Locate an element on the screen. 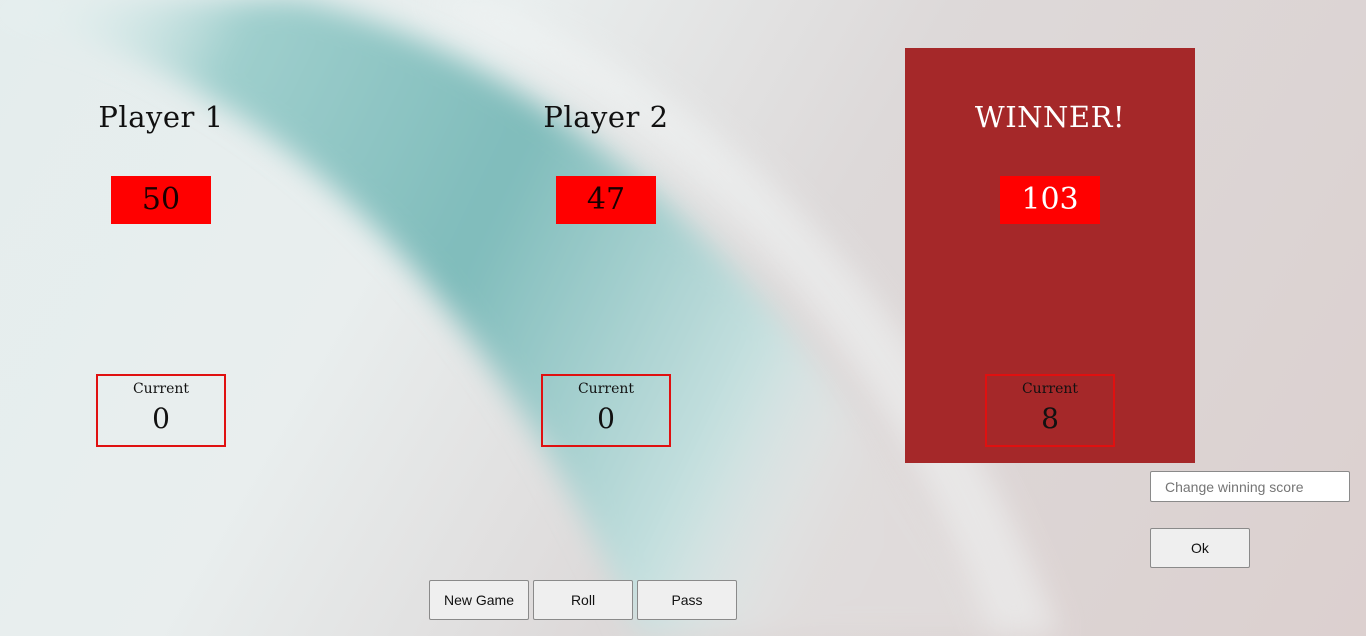 The height and width of the screenshot is (636, 1366). winner-title: WINNER! is located at coordinates (1050, 117).